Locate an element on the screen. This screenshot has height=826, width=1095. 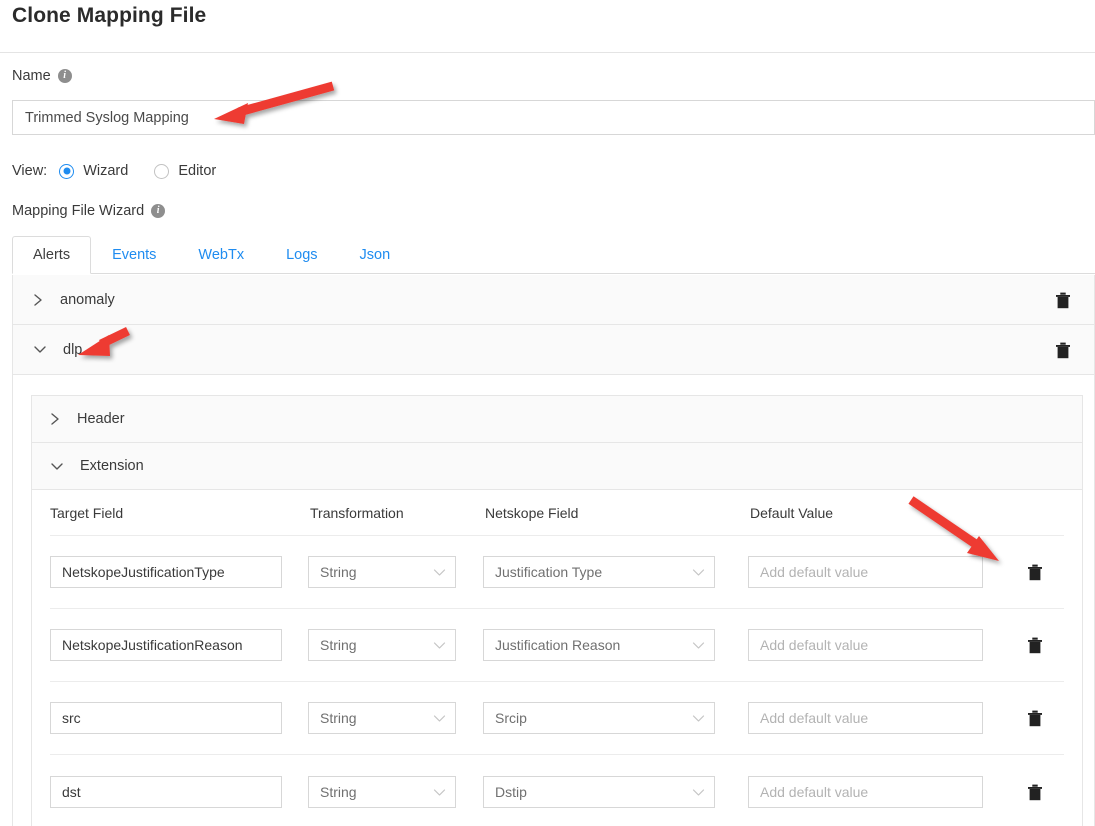
tab-logs: Logs is located at coordinates (301, 255).